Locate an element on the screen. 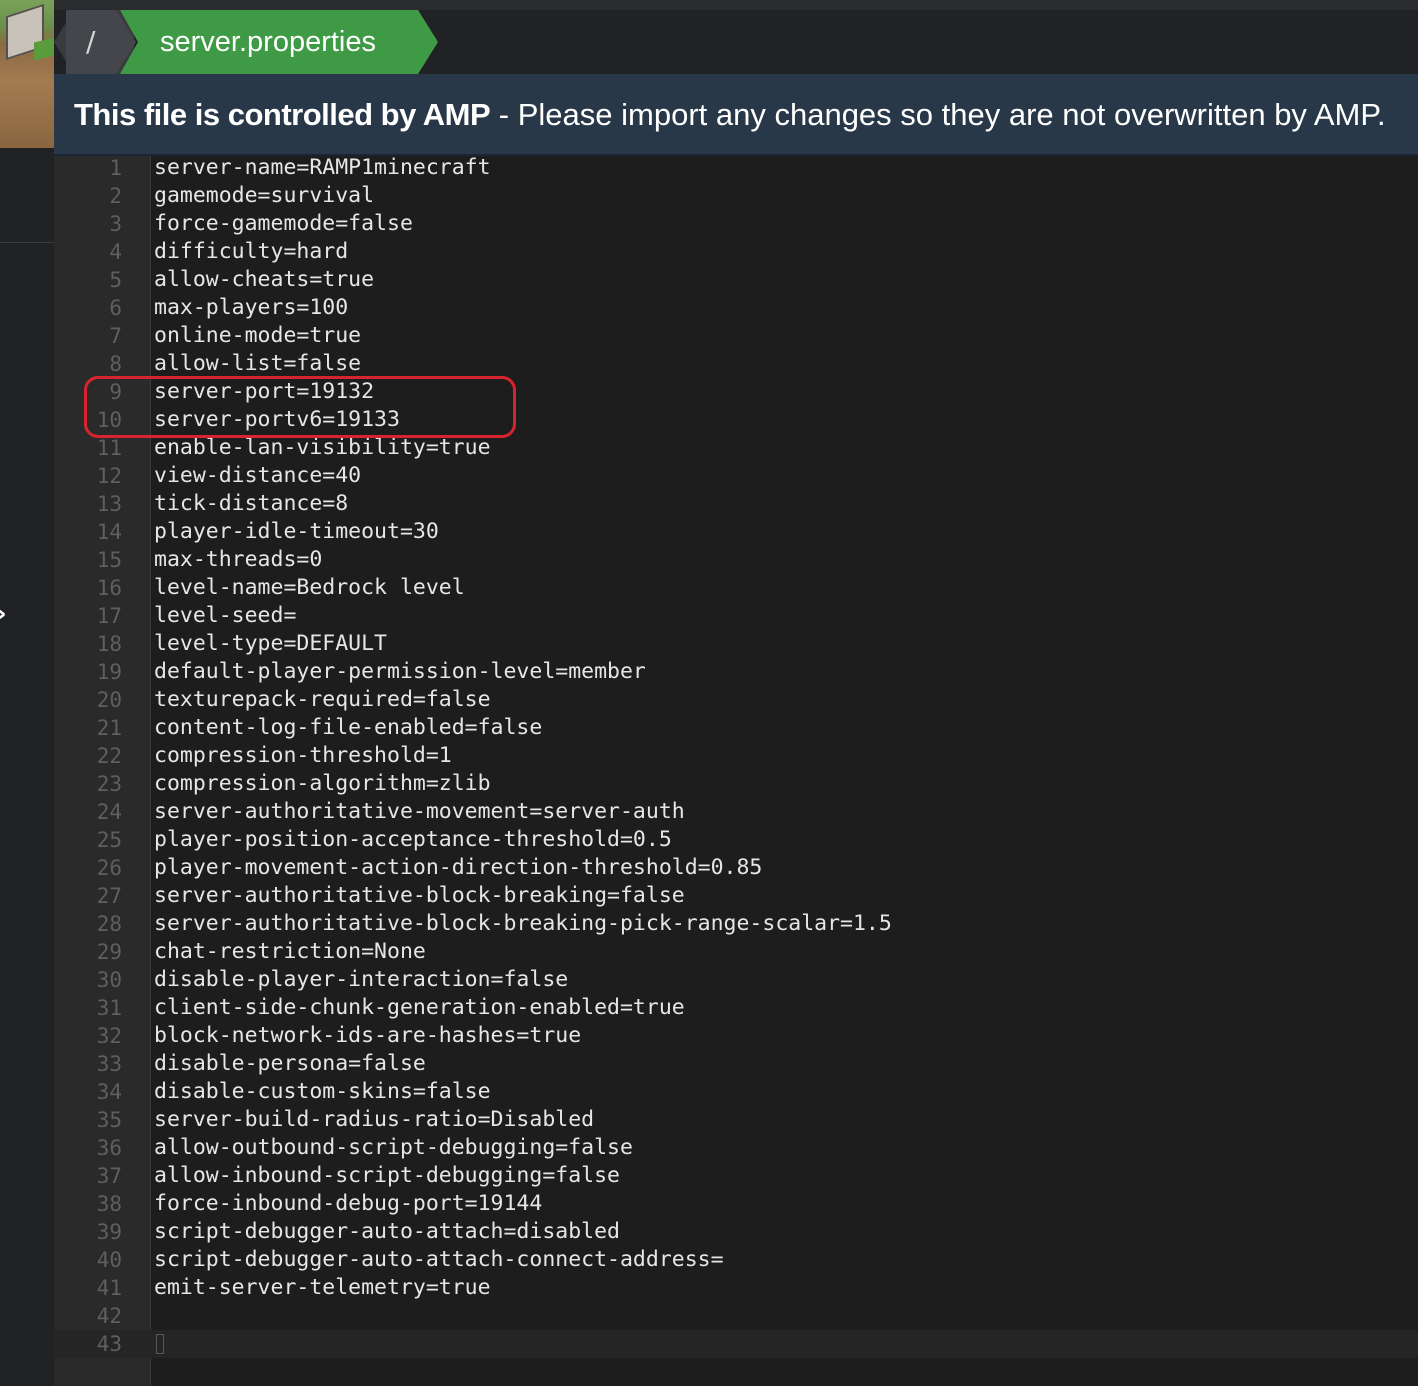 The image size is (1418, 1386). line-text: content-log-file-enabled=false is located at coordinates (348, 728).